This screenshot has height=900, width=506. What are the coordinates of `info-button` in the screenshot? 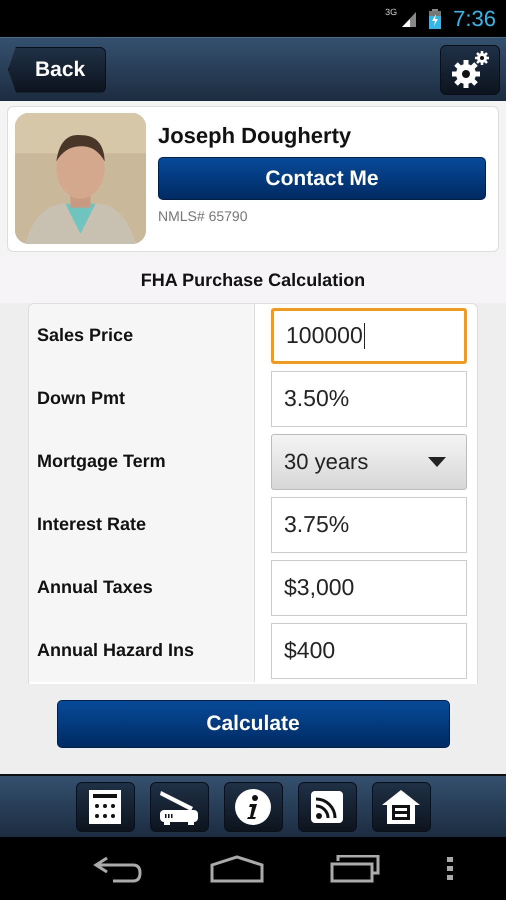 It's located at (253, 807).